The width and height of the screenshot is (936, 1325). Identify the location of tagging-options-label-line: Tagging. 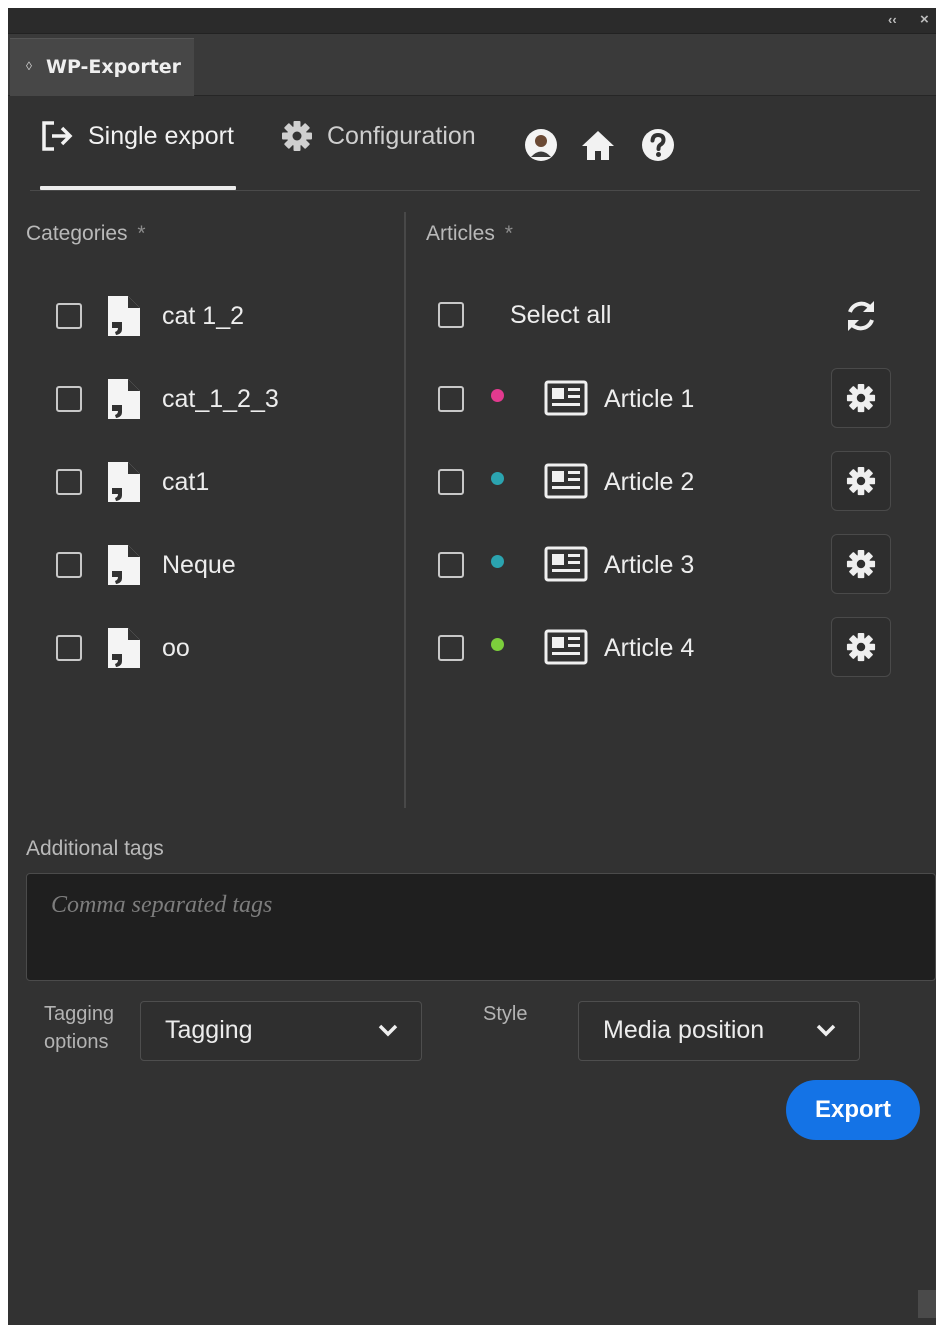
(79, 1014).